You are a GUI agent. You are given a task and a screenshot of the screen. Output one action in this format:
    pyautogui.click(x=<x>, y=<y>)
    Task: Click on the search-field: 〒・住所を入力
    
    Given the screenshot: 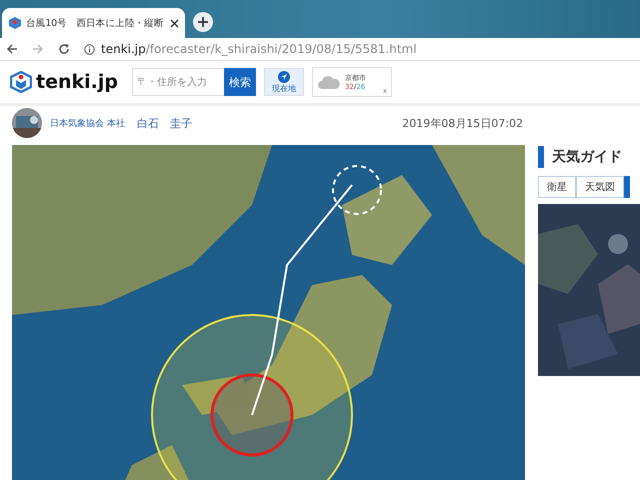 What is the action you would take?
    pyautogui.click(x=178, y=82)
    